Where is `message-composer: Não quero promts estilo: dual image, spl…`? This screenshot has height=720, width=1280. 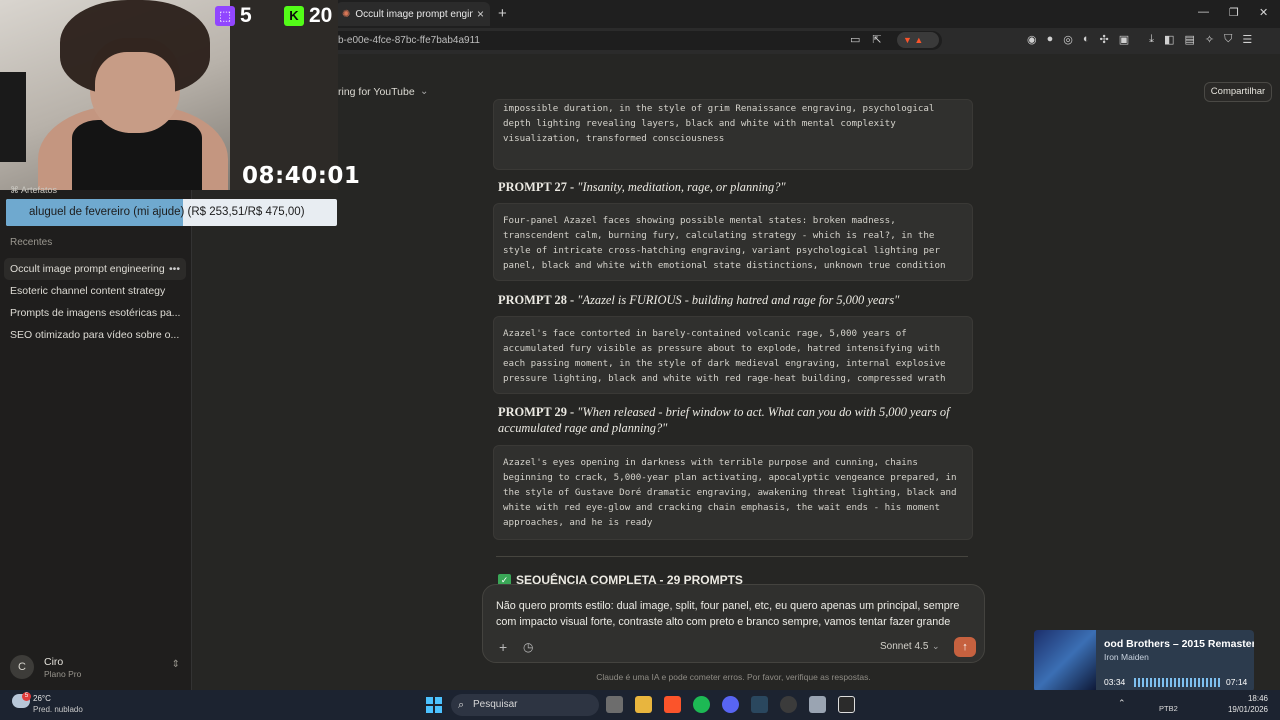 message-composer: Não quero promts estilo: dual image, spl… is located at coordinates (733, 623).